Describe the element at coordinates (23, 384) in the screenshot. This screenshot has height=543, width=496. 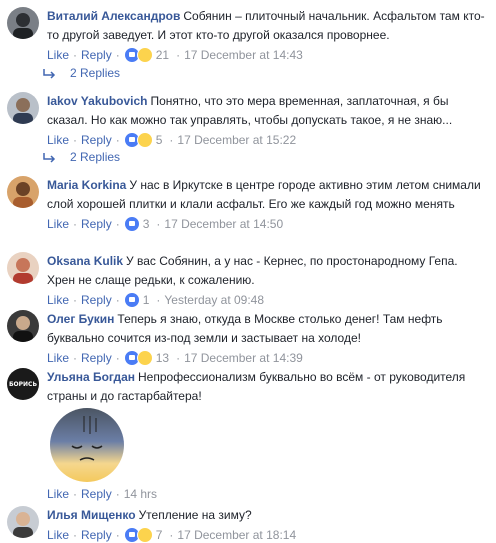
I see `avatar: БОРИСЬ` at that location.